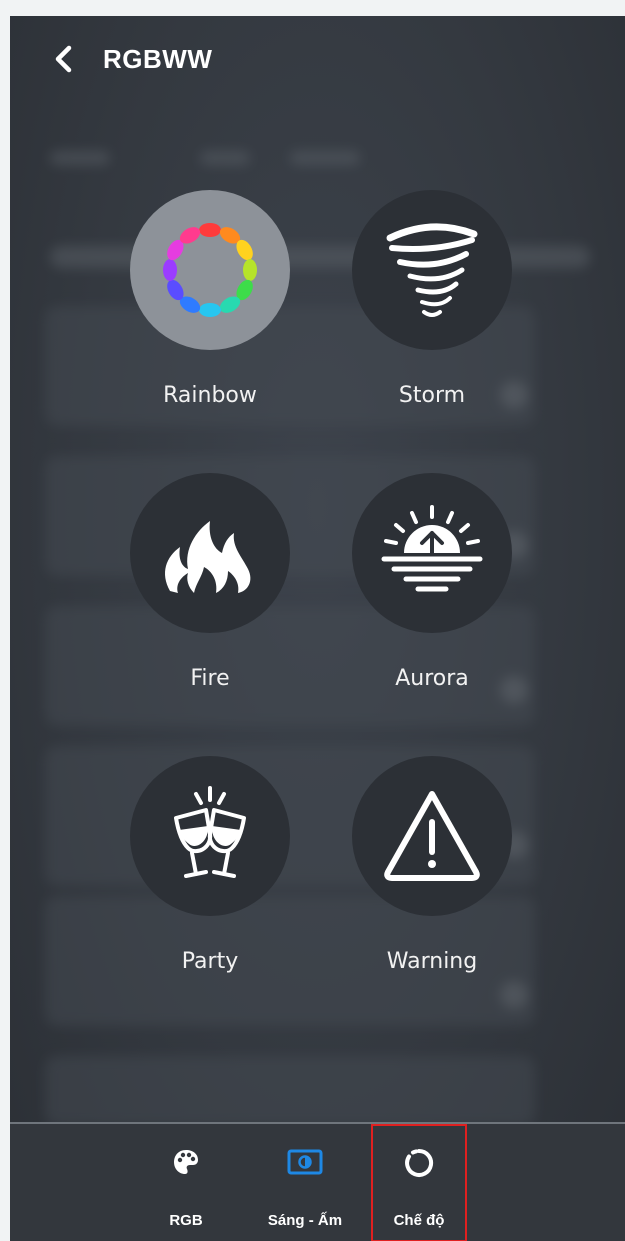  I want to click on tab-label: RGB, so click(186, 1220).